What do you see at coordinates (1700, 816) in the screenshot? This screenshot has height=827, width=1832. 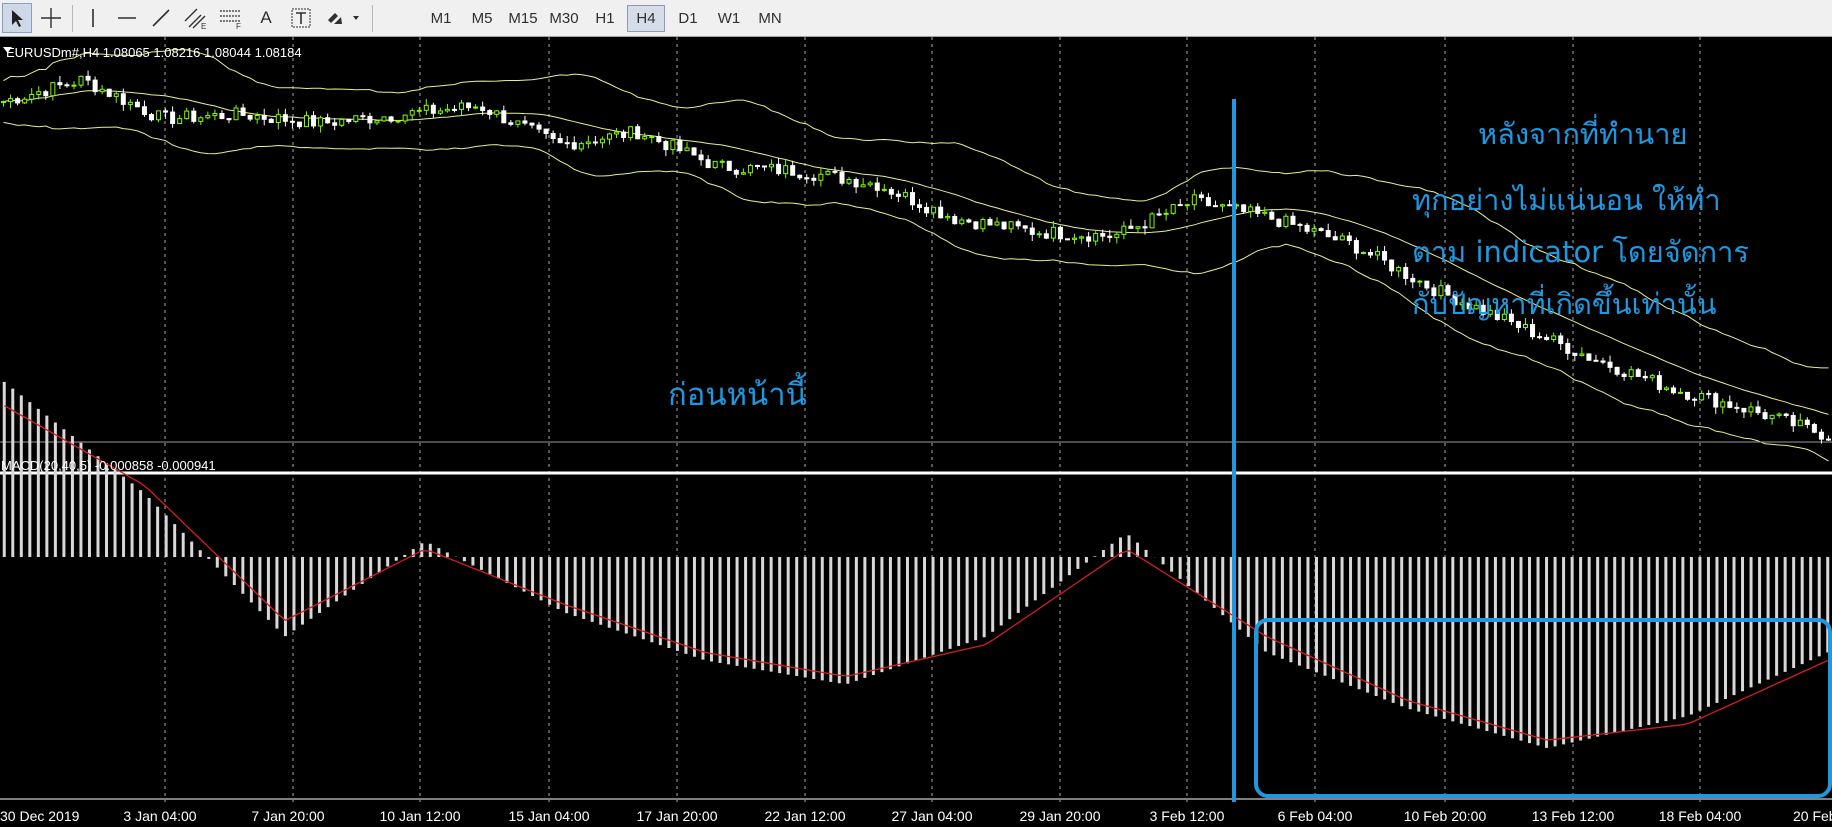 I see `time-axis-label: 18 Feb 04:00` at bounding box center [1700, 816].